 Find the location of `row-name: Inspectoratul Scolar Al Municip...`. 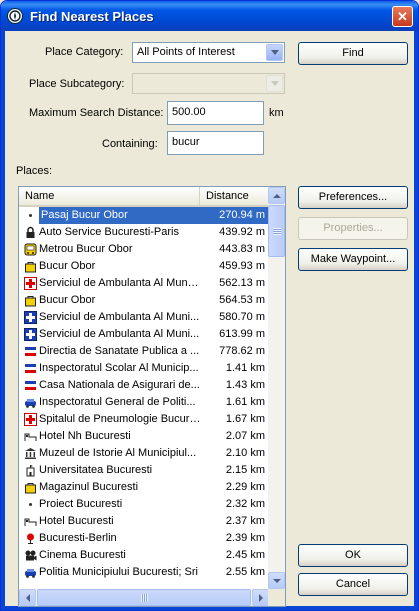

row-name: Inspectoratul Scolar Al Municip... is located at coordinates (119, 368).